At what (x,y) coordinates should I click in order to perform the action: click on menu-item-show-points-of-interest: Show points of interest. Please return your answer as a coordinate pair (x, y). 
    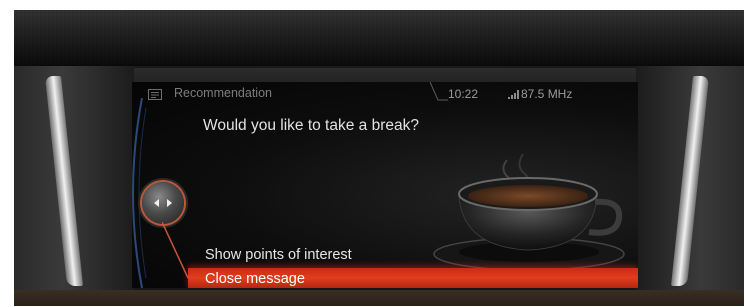
    Looking at the image, I should click on (278, 255).